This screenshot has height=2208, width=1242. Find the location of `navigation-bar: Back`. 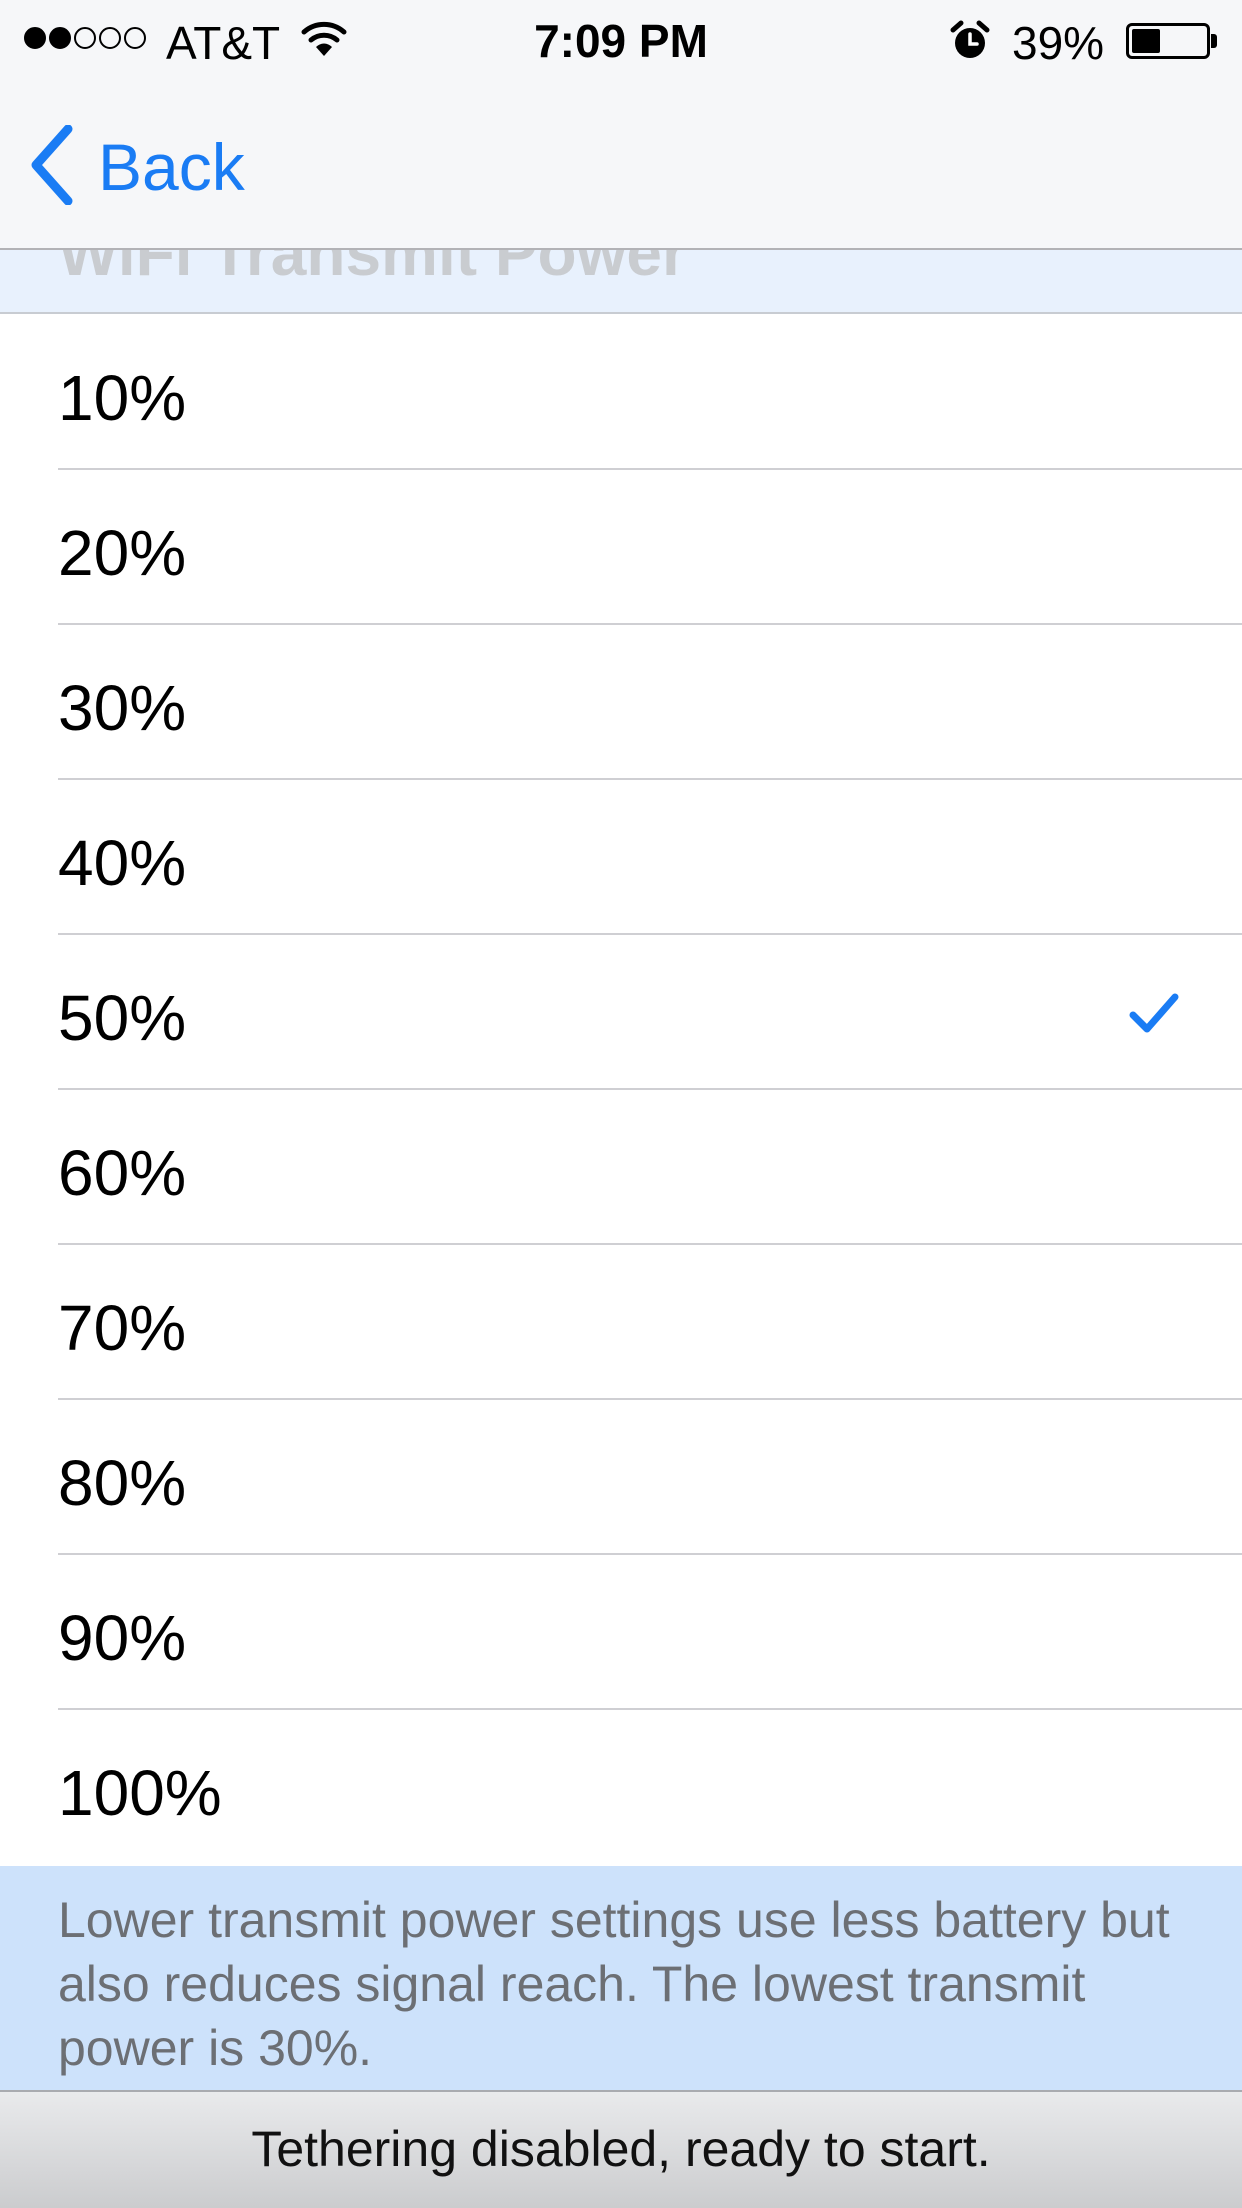

navigation-bar: Back is located at coordinates (621, 166).